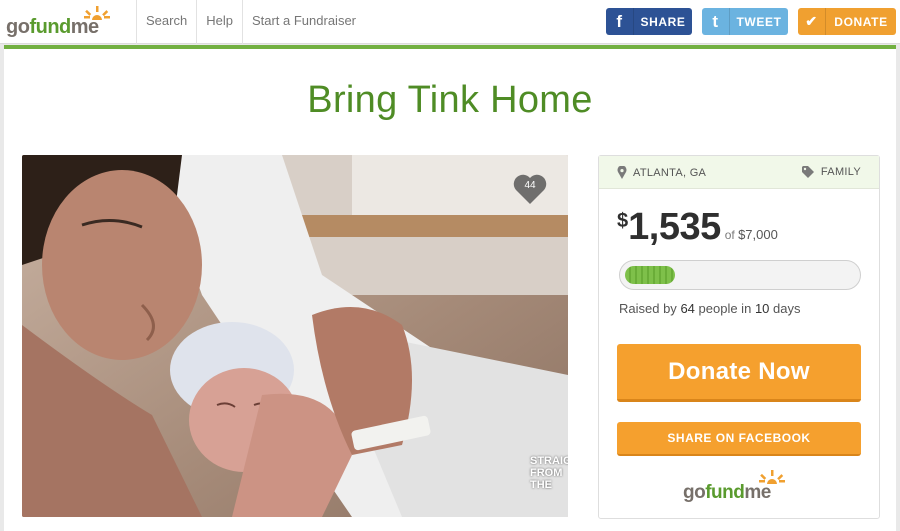  I want to click on share-on-facebook-button: SHARE ON FACEBOOK, so click(739, 439).